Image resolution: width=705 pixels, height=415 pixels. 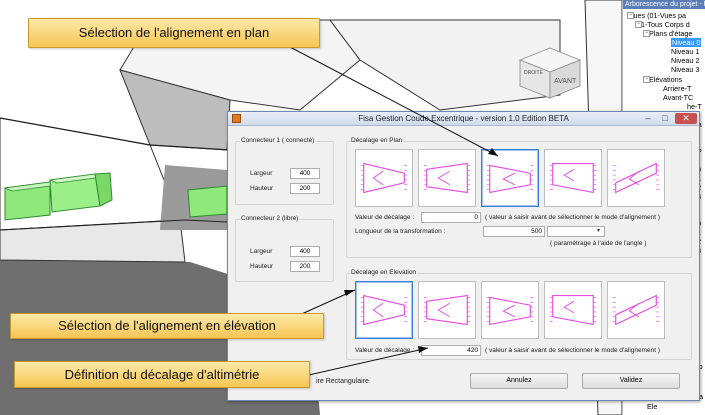 What do you see at coordinates (519, 381) in the screenshot?
I see `cancel-button: Annulez` at bounding box center [519, 381].